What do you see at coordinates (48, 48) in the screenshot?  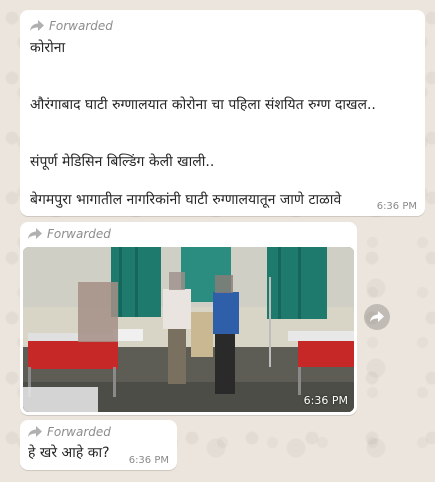 I see `message-line: कोरोना` at bounding box center [48, 48].